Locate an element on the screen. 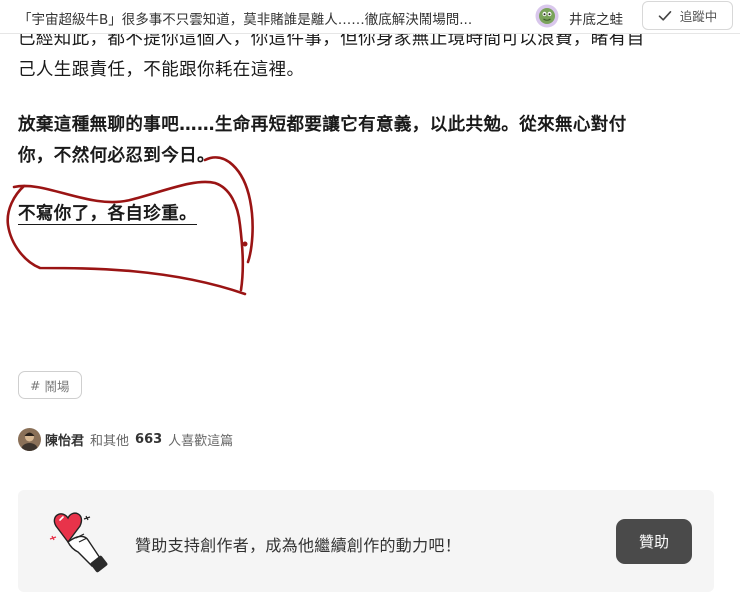 The width and height of the screenshot is (740, 609). liker-avatar is located at coordinates (29, 439).